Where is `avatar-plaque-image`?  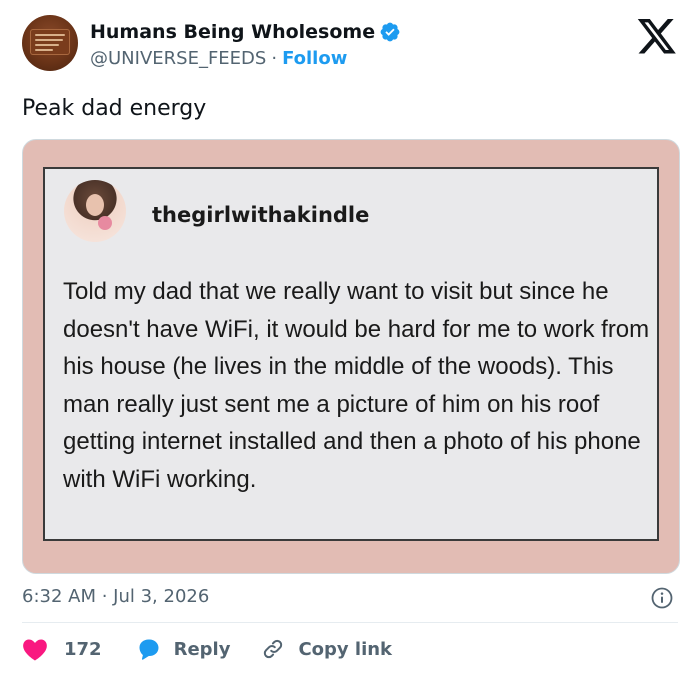 avatar-plaque-image is located at coordinates (50, 42).